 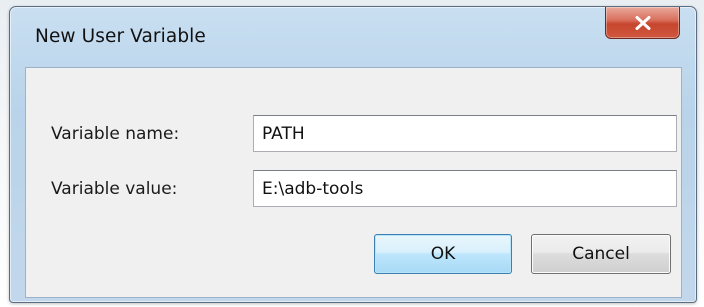 I want to click on close-icon, so click(x=642, y=22).